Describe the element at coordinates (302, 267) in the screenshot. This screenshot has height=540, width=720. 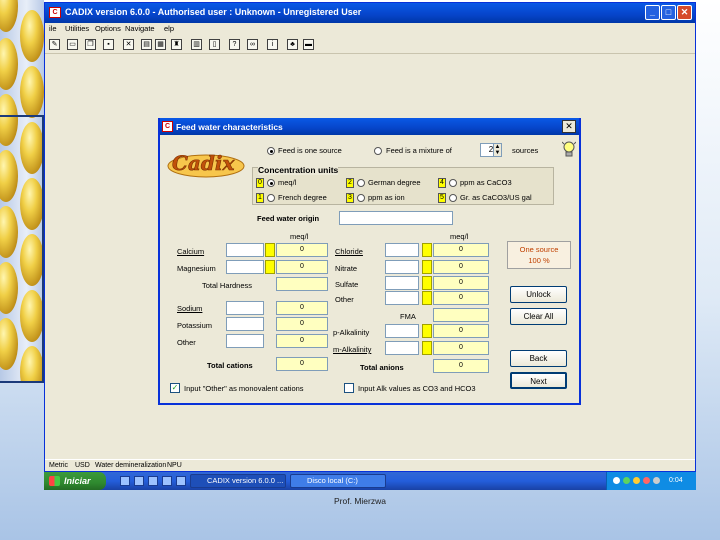
I see `magnesium-meq: 0` at that location.